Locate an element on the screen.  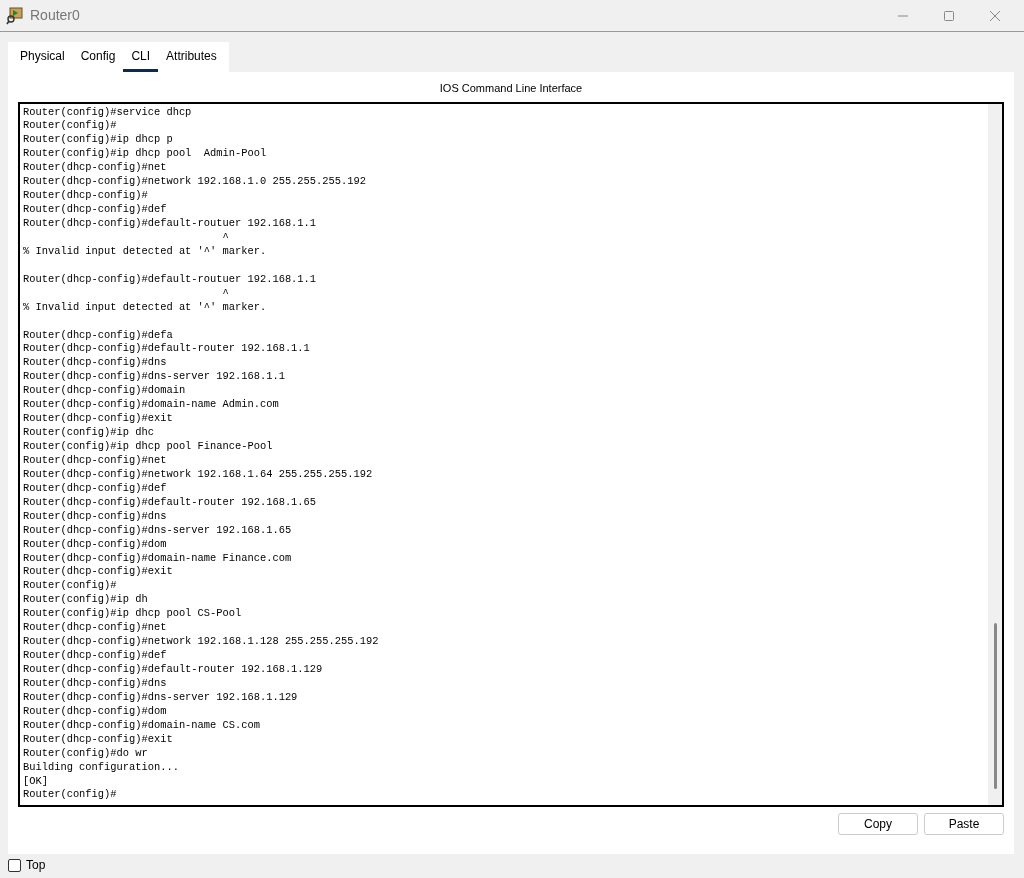
tab: Config is located at coordinates (98, 57).